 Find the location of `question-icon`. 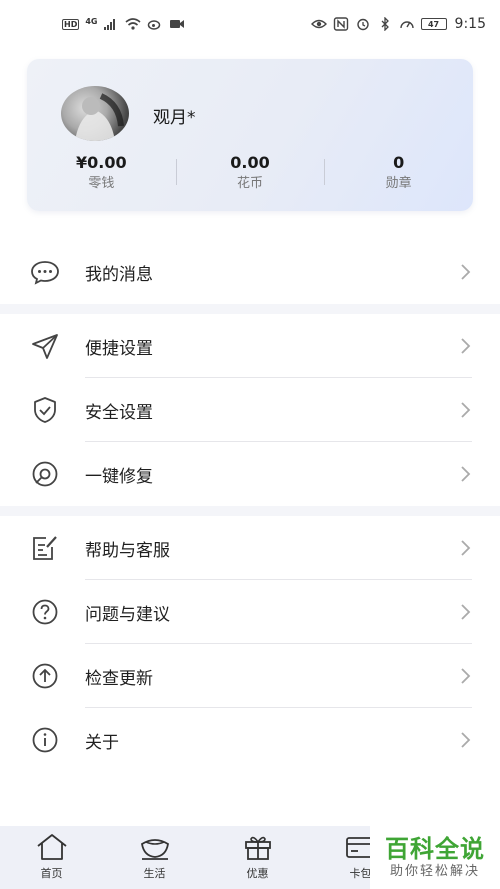

question-icon is located at coordinates (45, 612).